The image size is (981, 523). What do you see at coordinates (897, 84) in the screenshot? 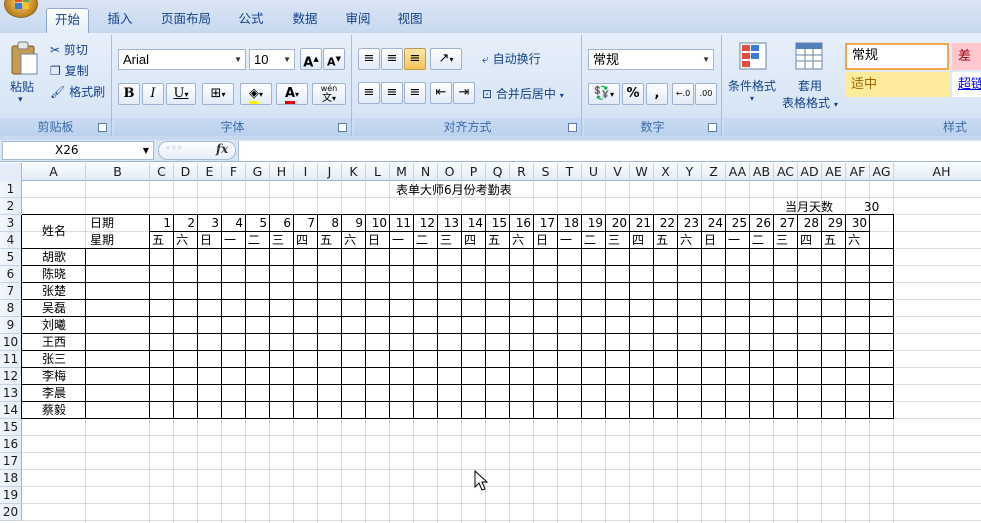
I see `style-neutral: 适中` at bounding box center [897, 84].